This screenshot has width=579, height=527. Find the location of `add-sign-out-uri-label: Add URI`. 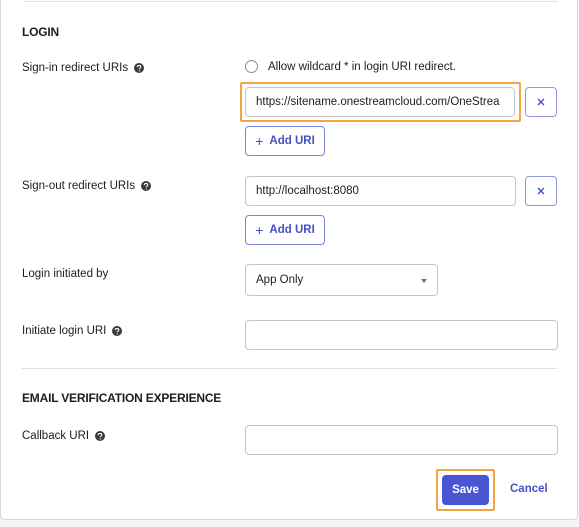

add-sign-out-uri-label: Add URI is located at coordinates (292, 230).